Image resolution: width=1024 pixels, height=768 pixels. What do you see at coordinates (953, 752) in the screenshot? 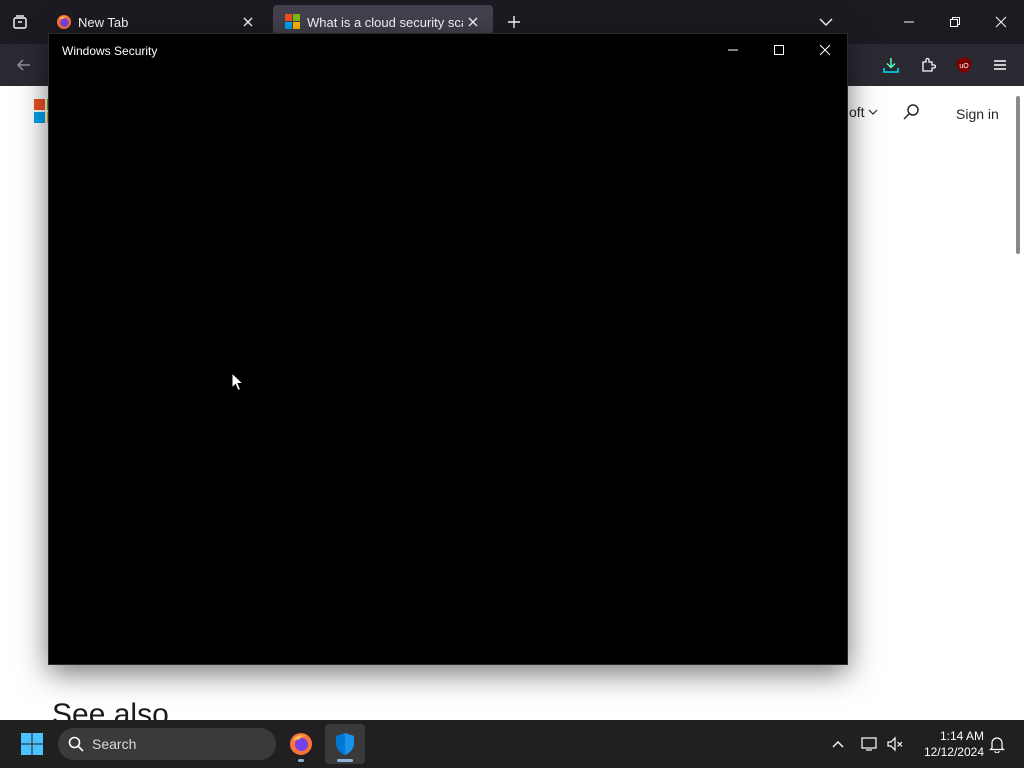
I see `clock-date: 12/12/2024` at bounding box center [953, 752].